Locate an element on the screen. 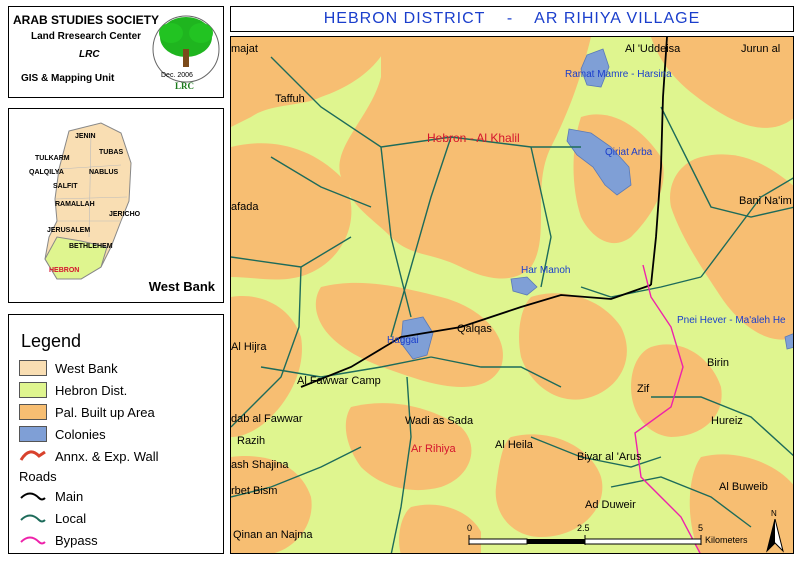 The width and height of the screenshot is (800, 561). scale-unit: Kilometers is located at coordinates (726, 540).